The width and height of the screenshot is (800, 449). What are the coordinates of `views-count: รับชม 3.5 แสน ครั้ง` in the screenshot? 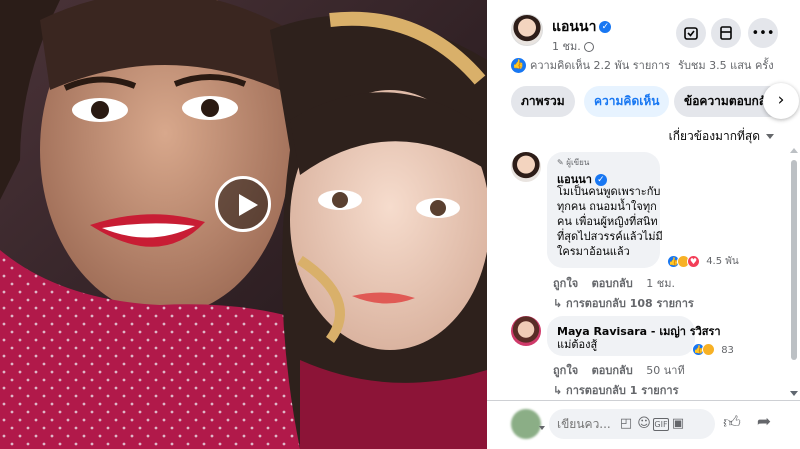 It's located at (726, 65).